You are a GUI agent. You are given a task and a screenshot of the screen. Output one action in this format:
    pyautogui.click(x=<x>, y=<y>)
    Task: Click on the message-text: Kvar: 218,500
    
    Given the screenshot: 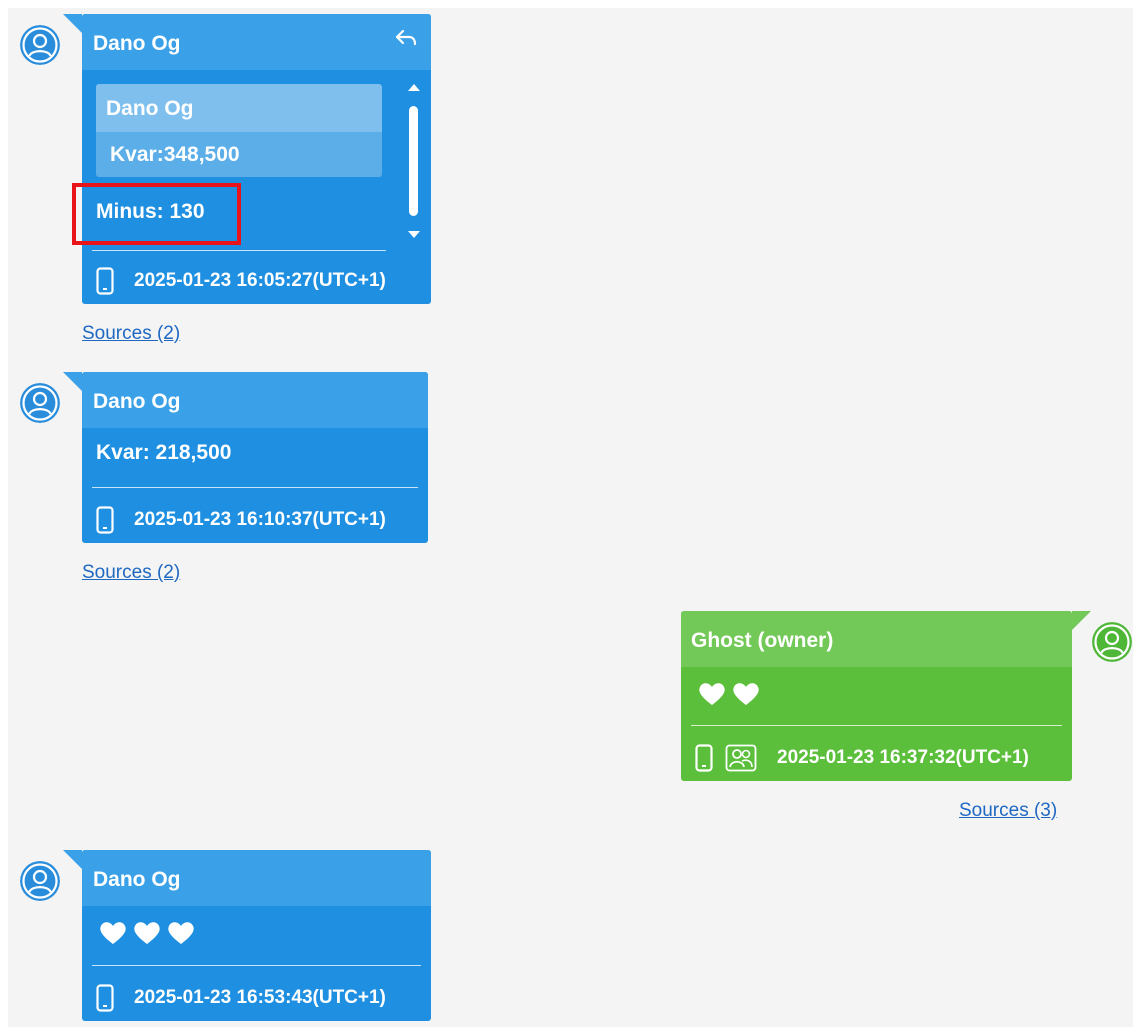 What is the action you would take?
    pyautogui.click(x=164, y=452)
    